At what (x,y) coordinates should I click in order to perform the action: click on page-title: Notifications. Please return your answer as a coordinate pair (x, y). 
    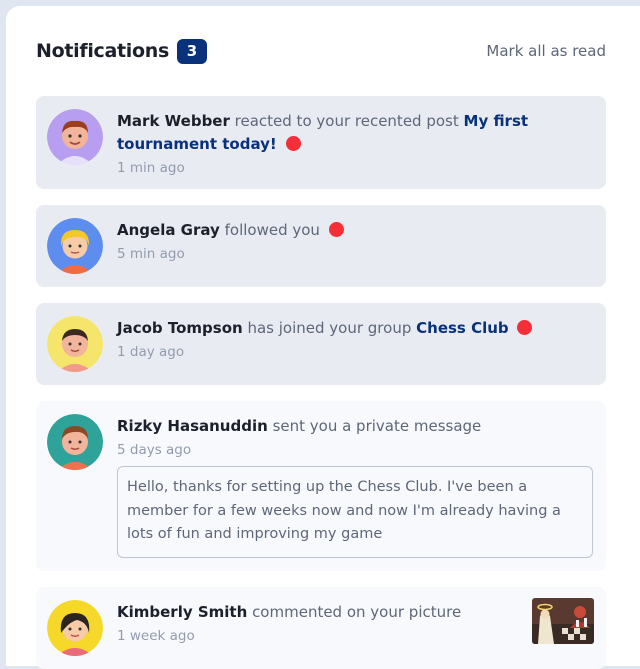
    Looking at the image, I should click on (102, 51).